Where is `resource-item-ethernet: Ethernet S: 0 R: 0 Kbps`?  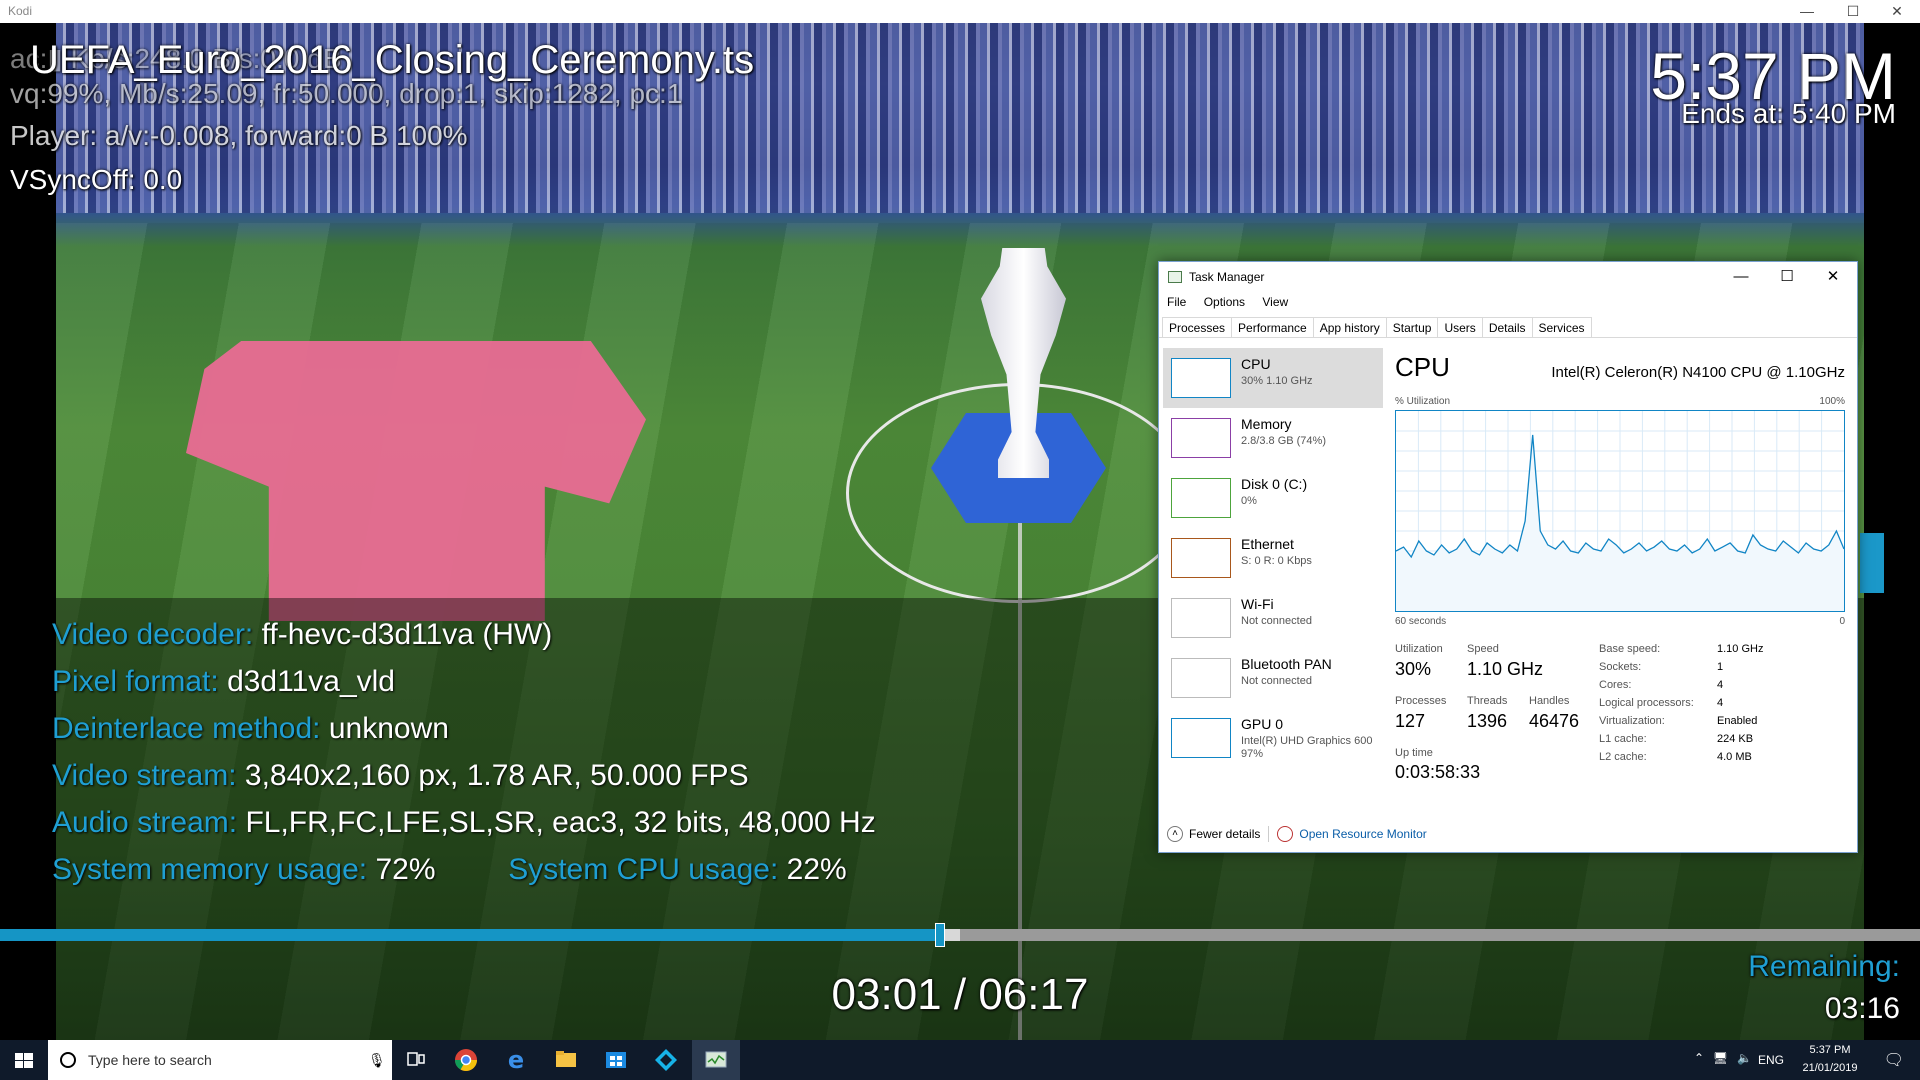
resource-item-ethernet: Ethernet S: 0 R: 0 Kbps is located at coordinates (1273, 558).